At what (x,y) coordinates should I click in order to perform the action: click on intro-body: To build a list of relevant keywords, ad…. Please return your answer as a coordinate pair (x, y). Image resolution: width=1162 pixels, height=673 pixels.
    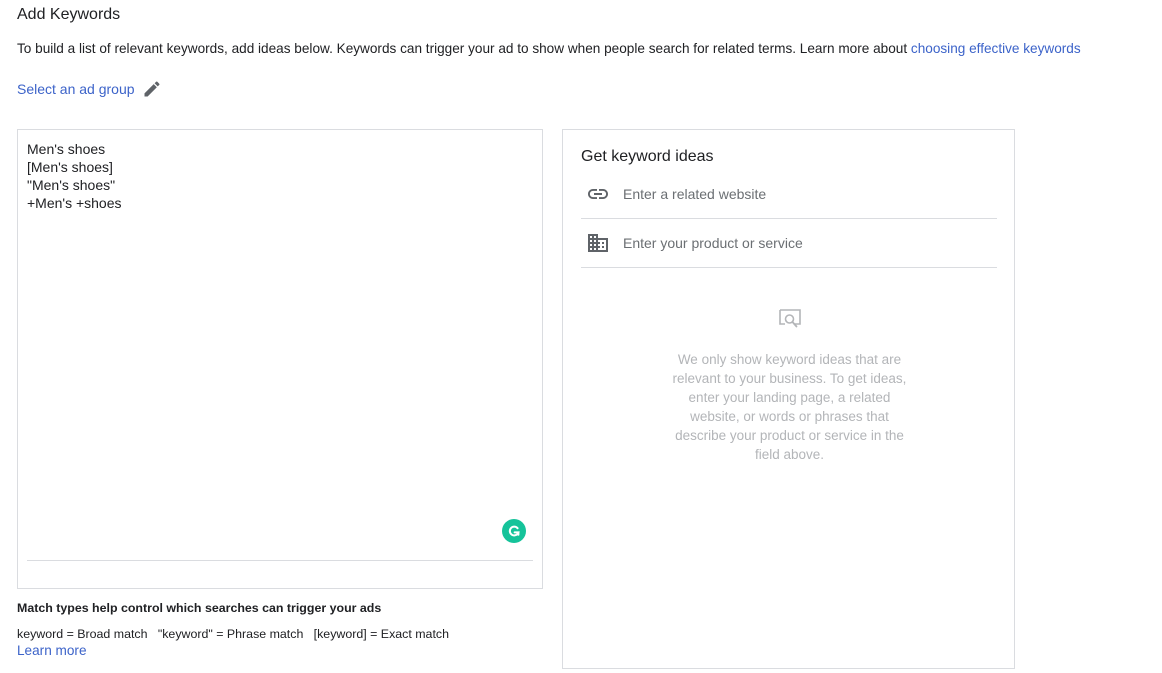
    Looking at the image, I should click on (464, 48).